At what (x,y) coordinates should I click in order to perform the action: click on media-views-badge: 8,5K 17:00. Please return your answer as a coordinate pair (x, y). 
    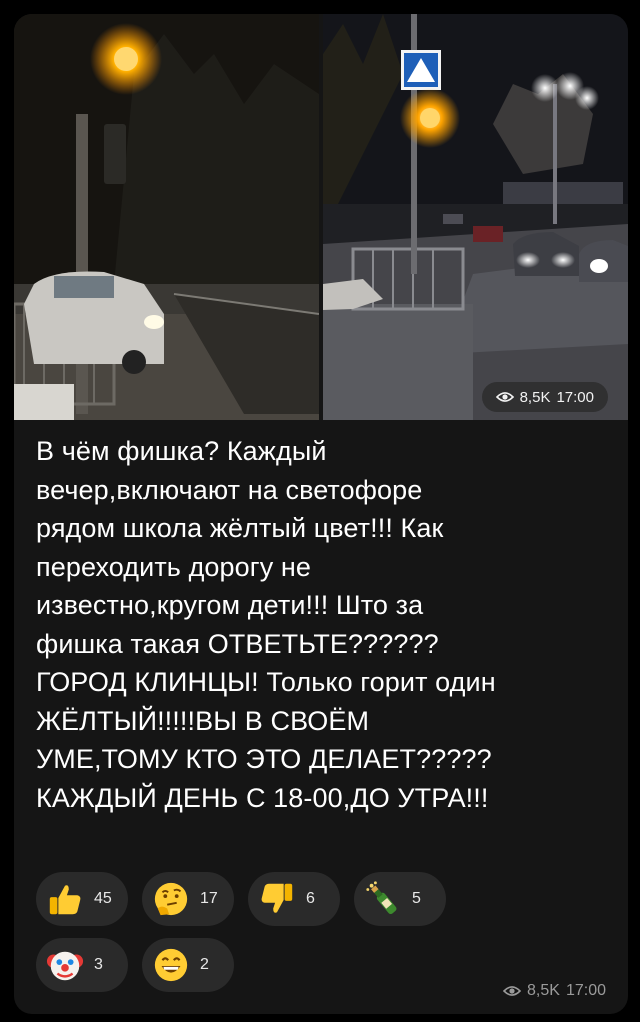
    Looking at the image, I should click on (544, 397).